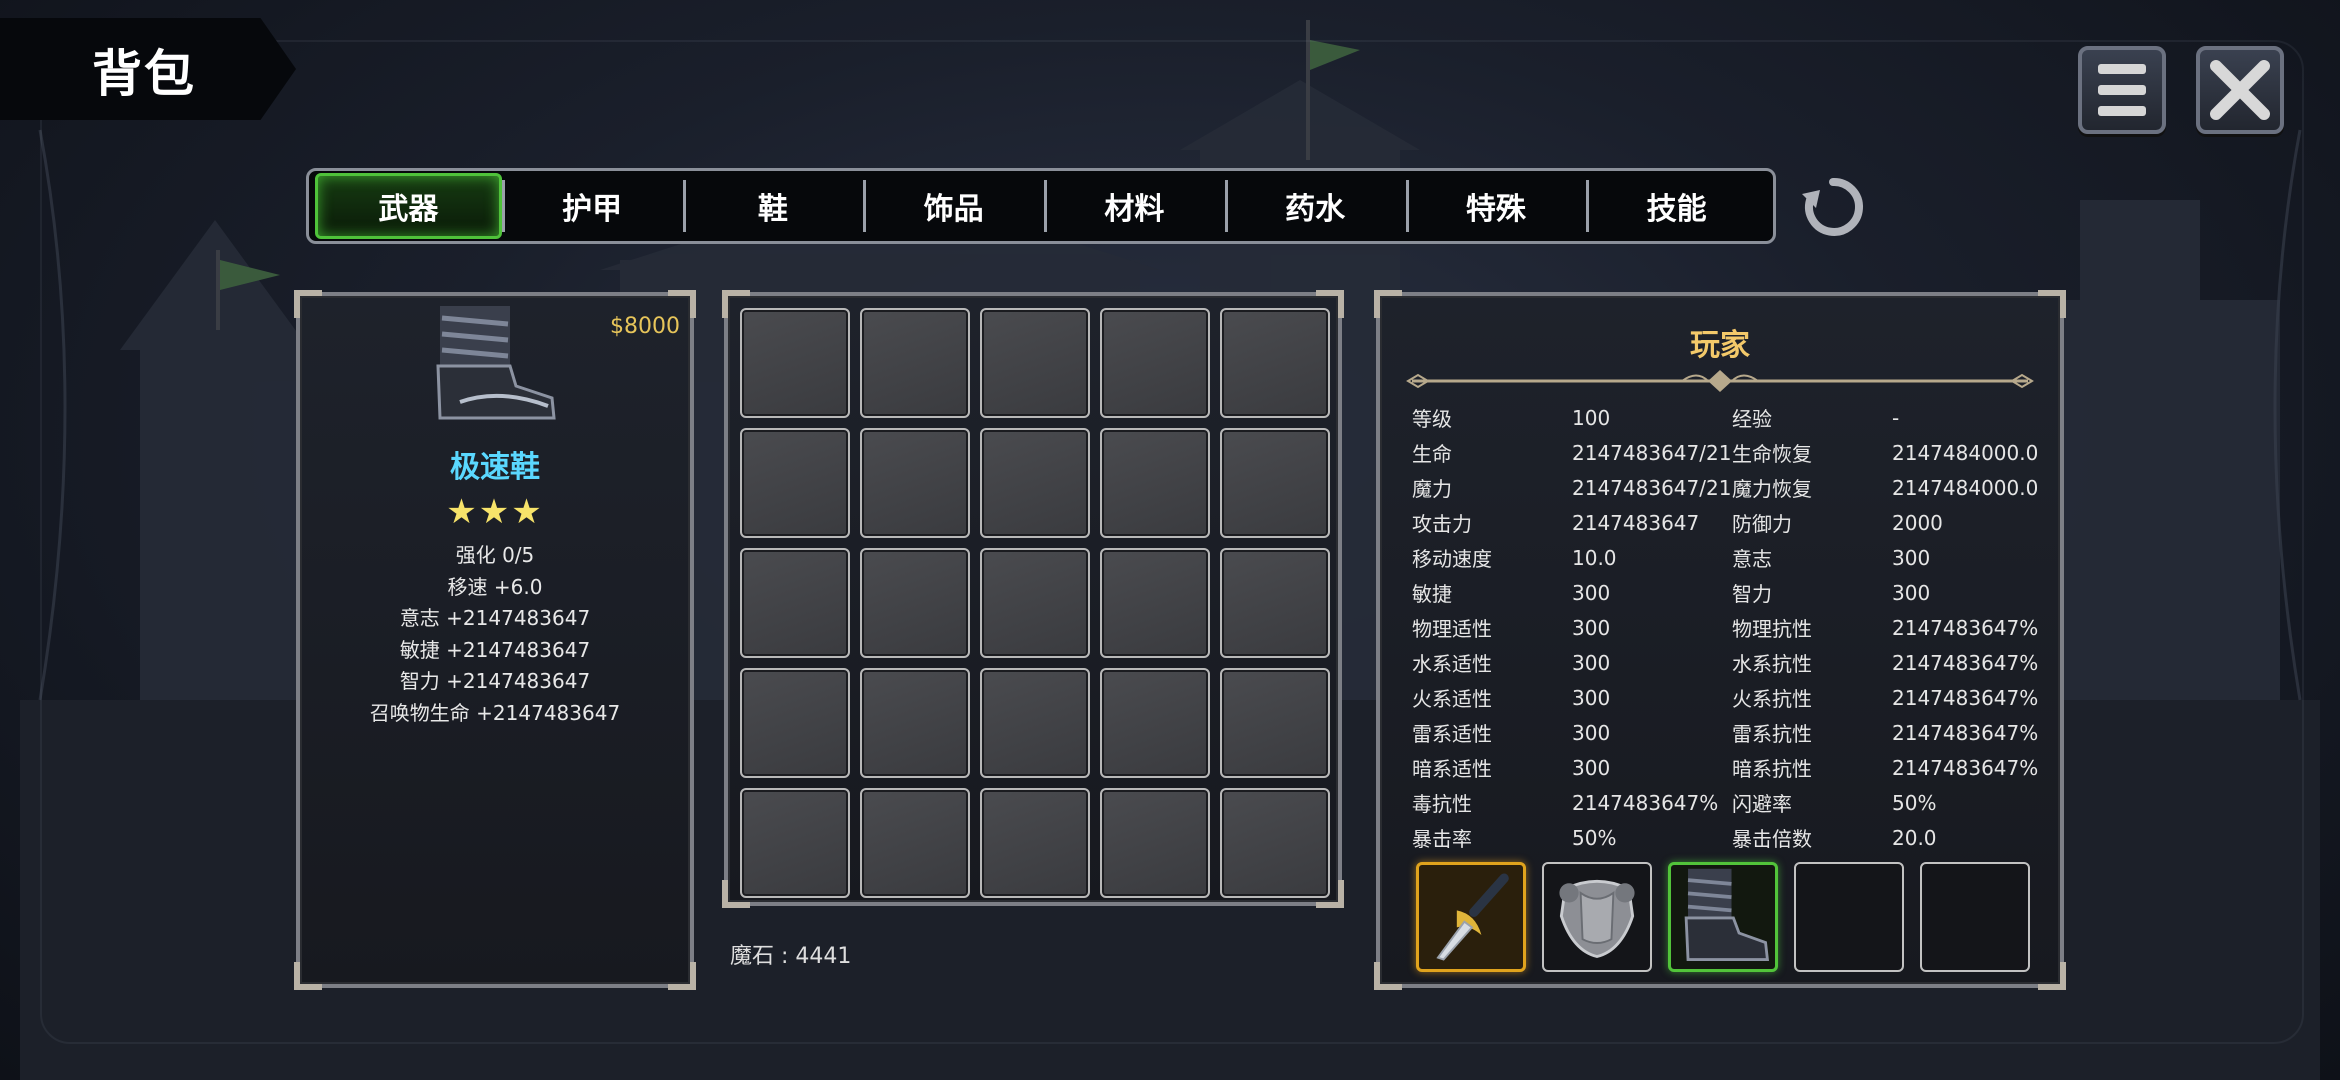 The image size is (2340, 1080). What do you see at coordinates (1720, 381) in the screenshot?
I see `ornament-divider` at bounding box center [1720, 381].